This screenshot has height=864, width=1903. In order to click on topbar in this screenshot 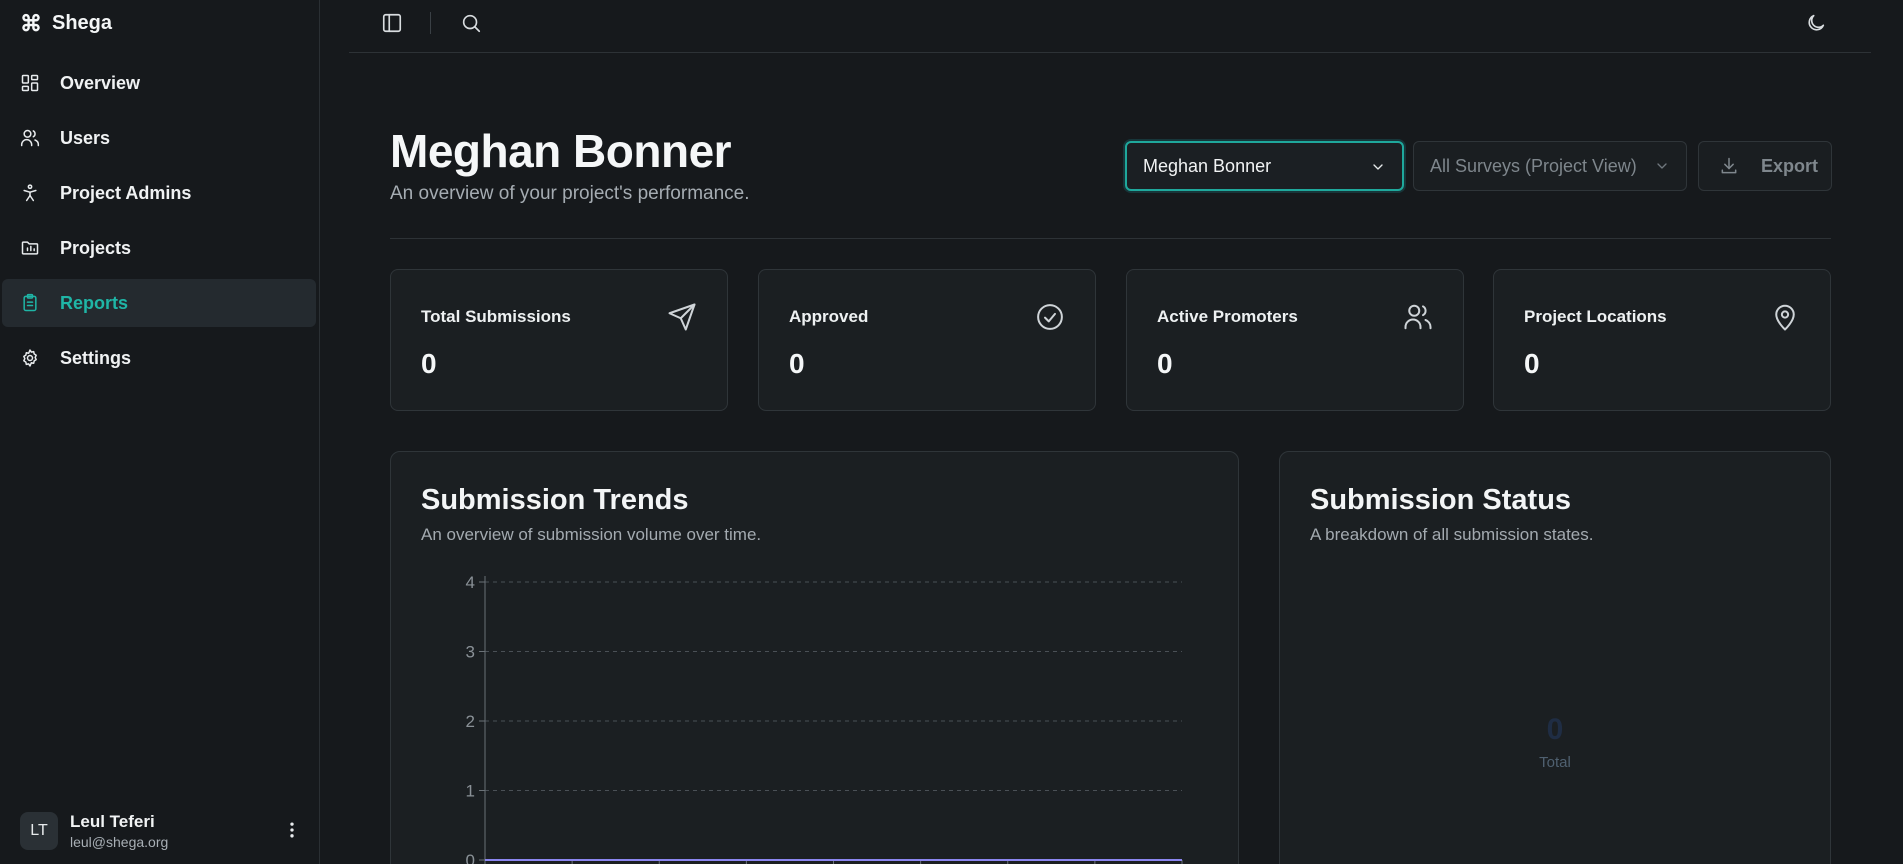, I will do `click(1110, 26)`.